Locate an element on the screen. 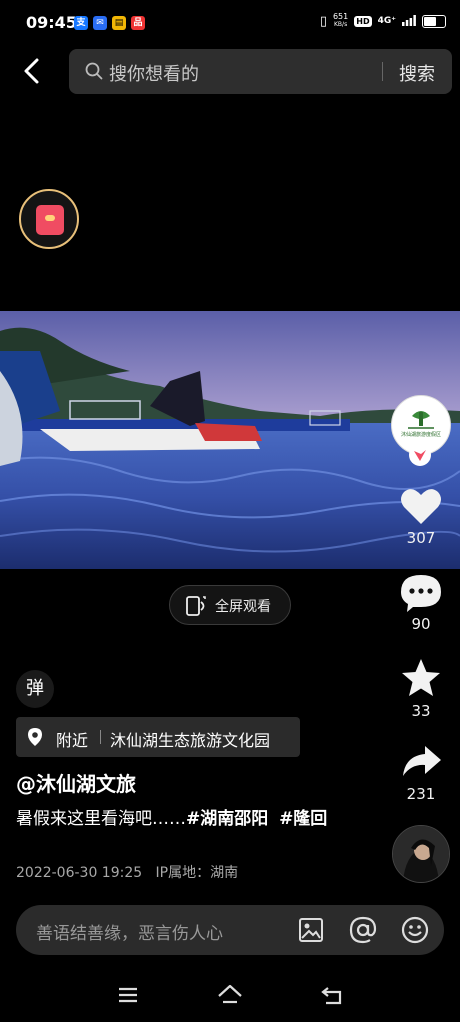 The height and width of the screenshot is (1022, 460). brand-logo-text: 沐仙湖旅游度假区 is located at coordinates (420, 435).